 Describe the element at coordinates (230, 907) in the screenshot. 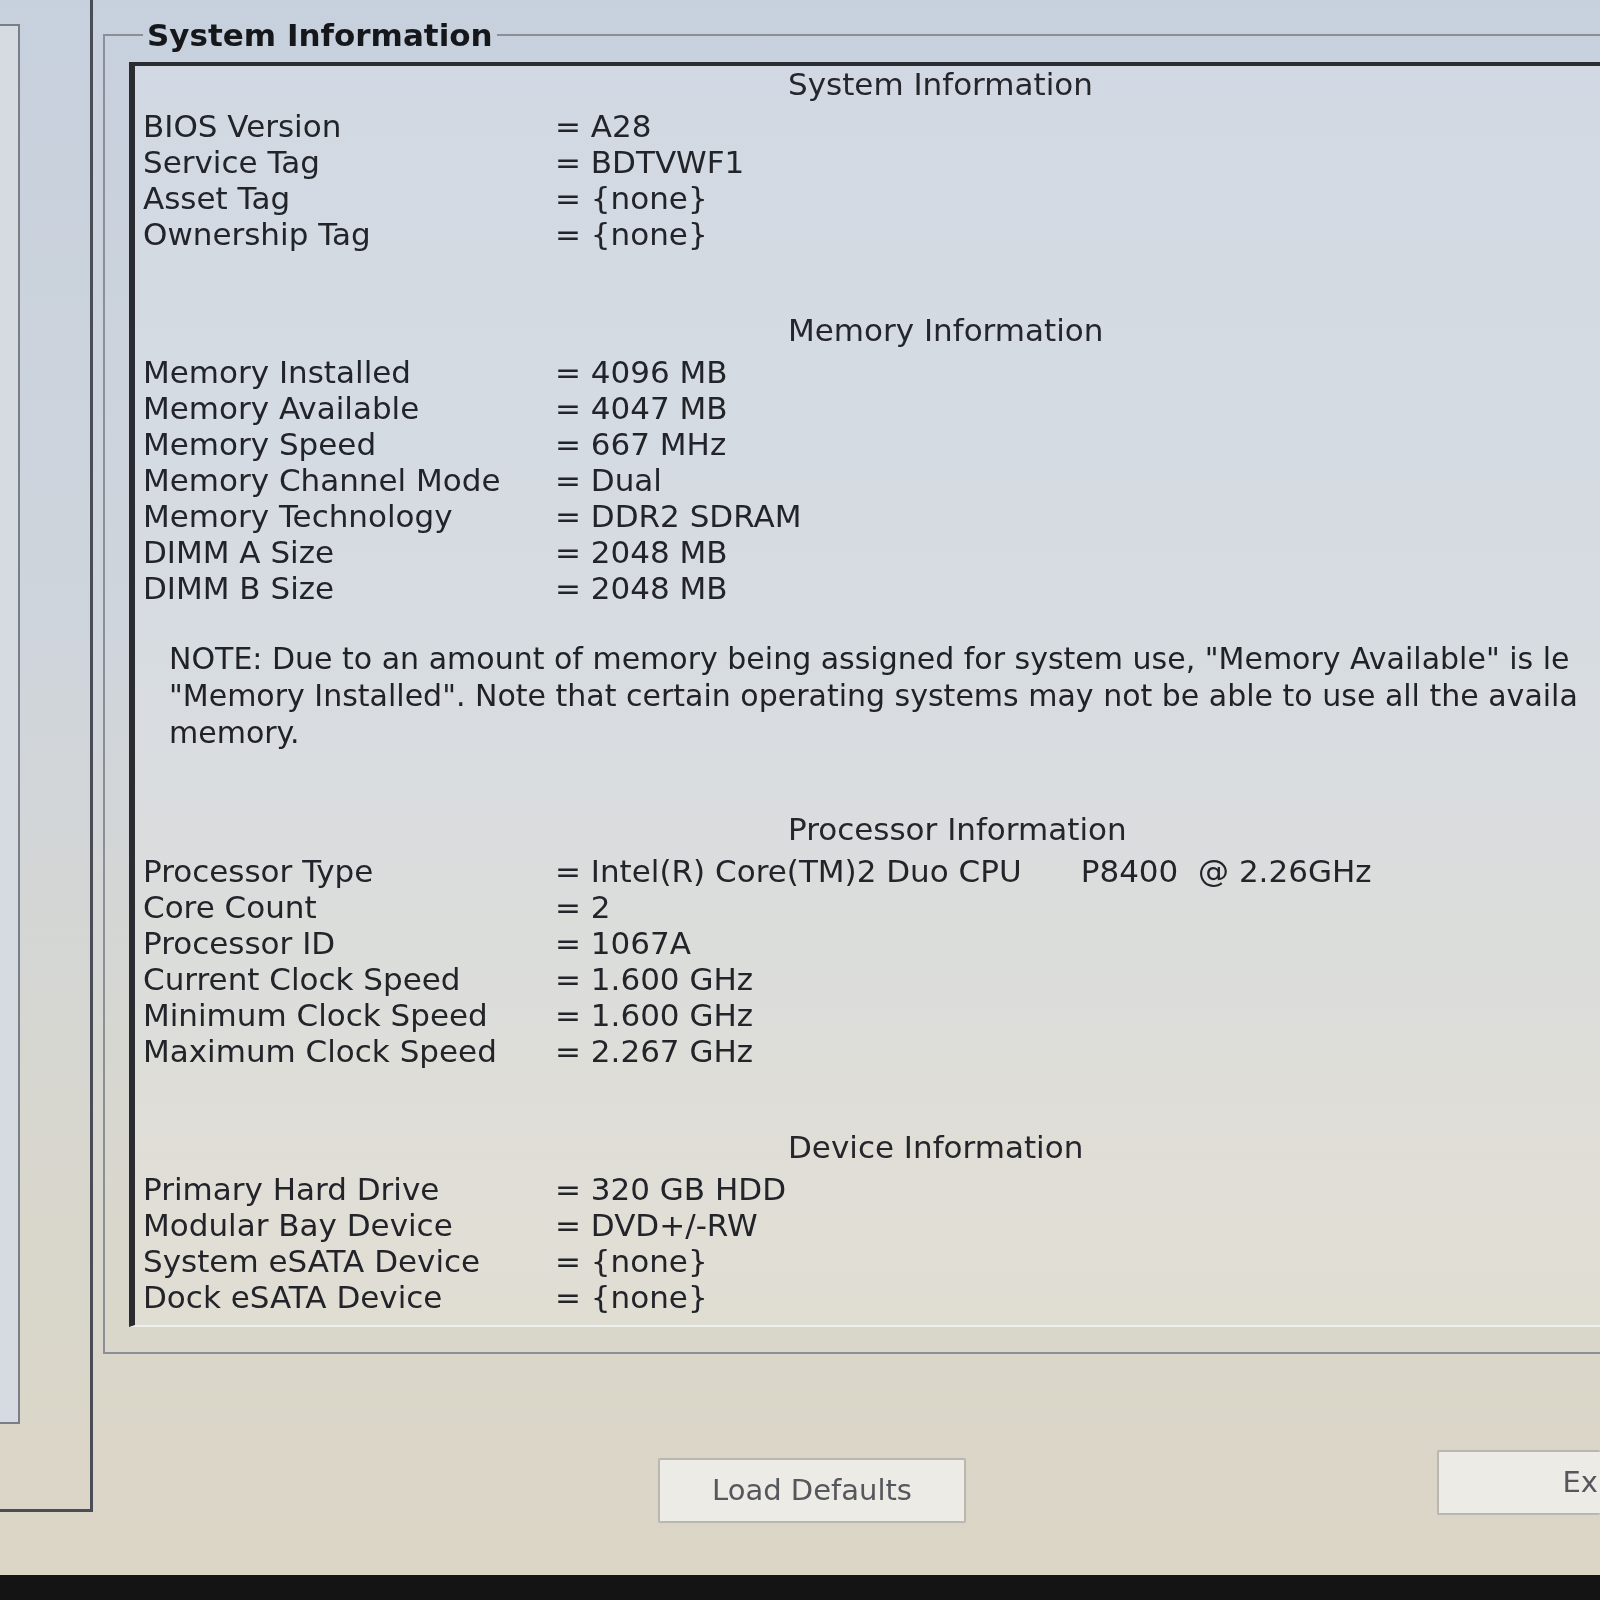

I see `field-label: Core Count` at that location.